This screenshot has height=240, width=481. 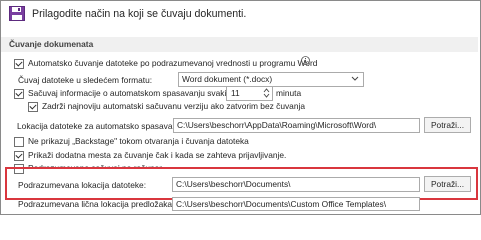 What do you see at coordinates (19, 64) in the screenshot?
I see `autosave-checkbox` at bounding box center [19, 64].